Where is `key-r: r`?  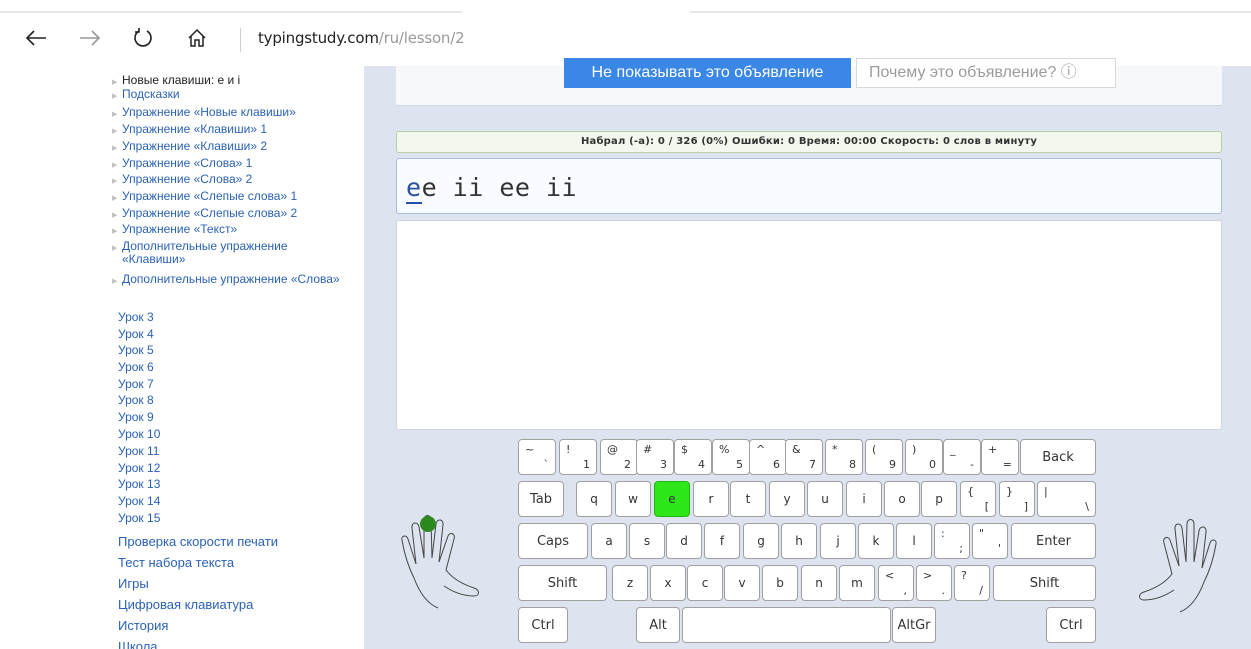
key-r: r is located at coordinates (711, 499).